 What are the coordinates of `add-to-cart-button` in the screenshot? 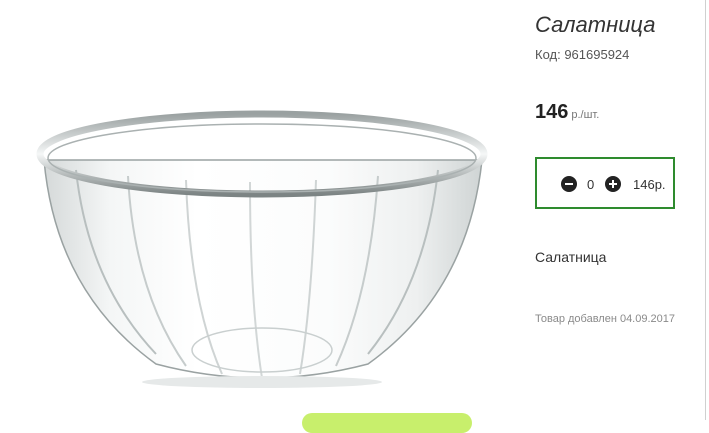 It's located at (387, 423).